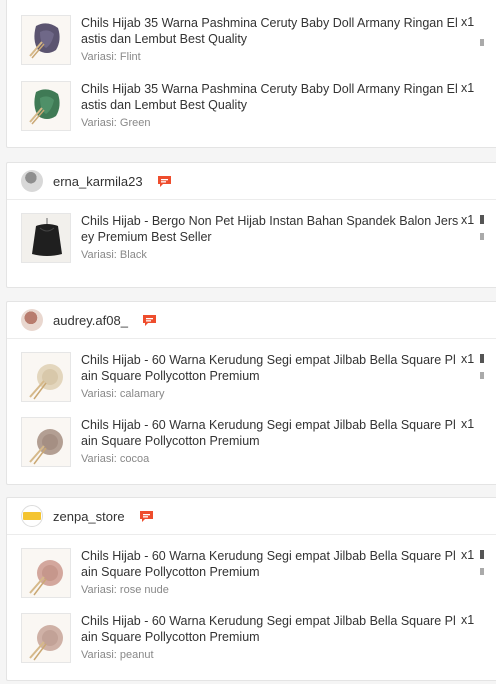  Describe the element at coordinates (90, 320) in the screenshot. I see `shop-name: audrey.af08_` at that location.